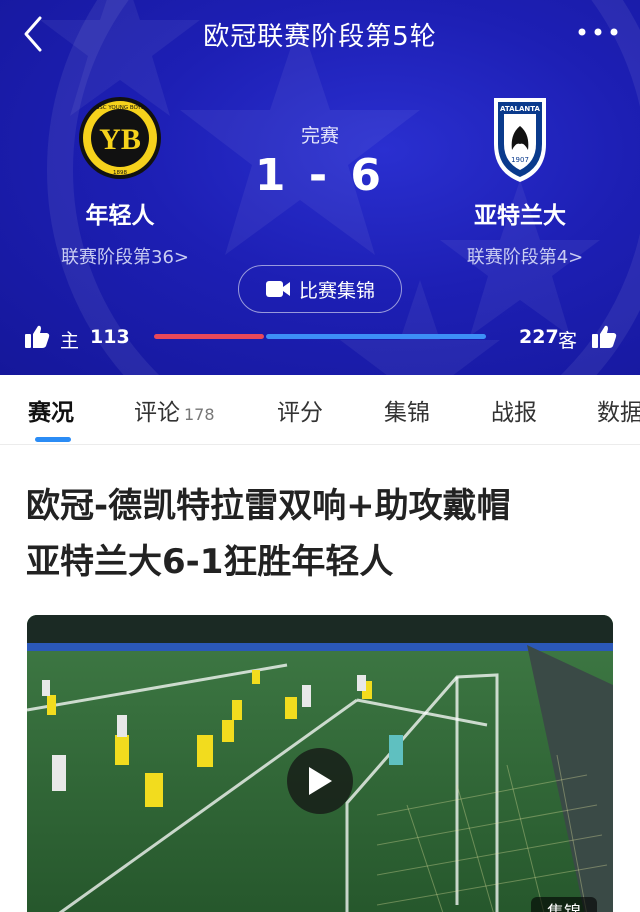 The width and height of the screenshot is (640, 912). Describe the element at coordinates (51, 410) in the screenshot. I see `tab-live: 赛况` at that location.